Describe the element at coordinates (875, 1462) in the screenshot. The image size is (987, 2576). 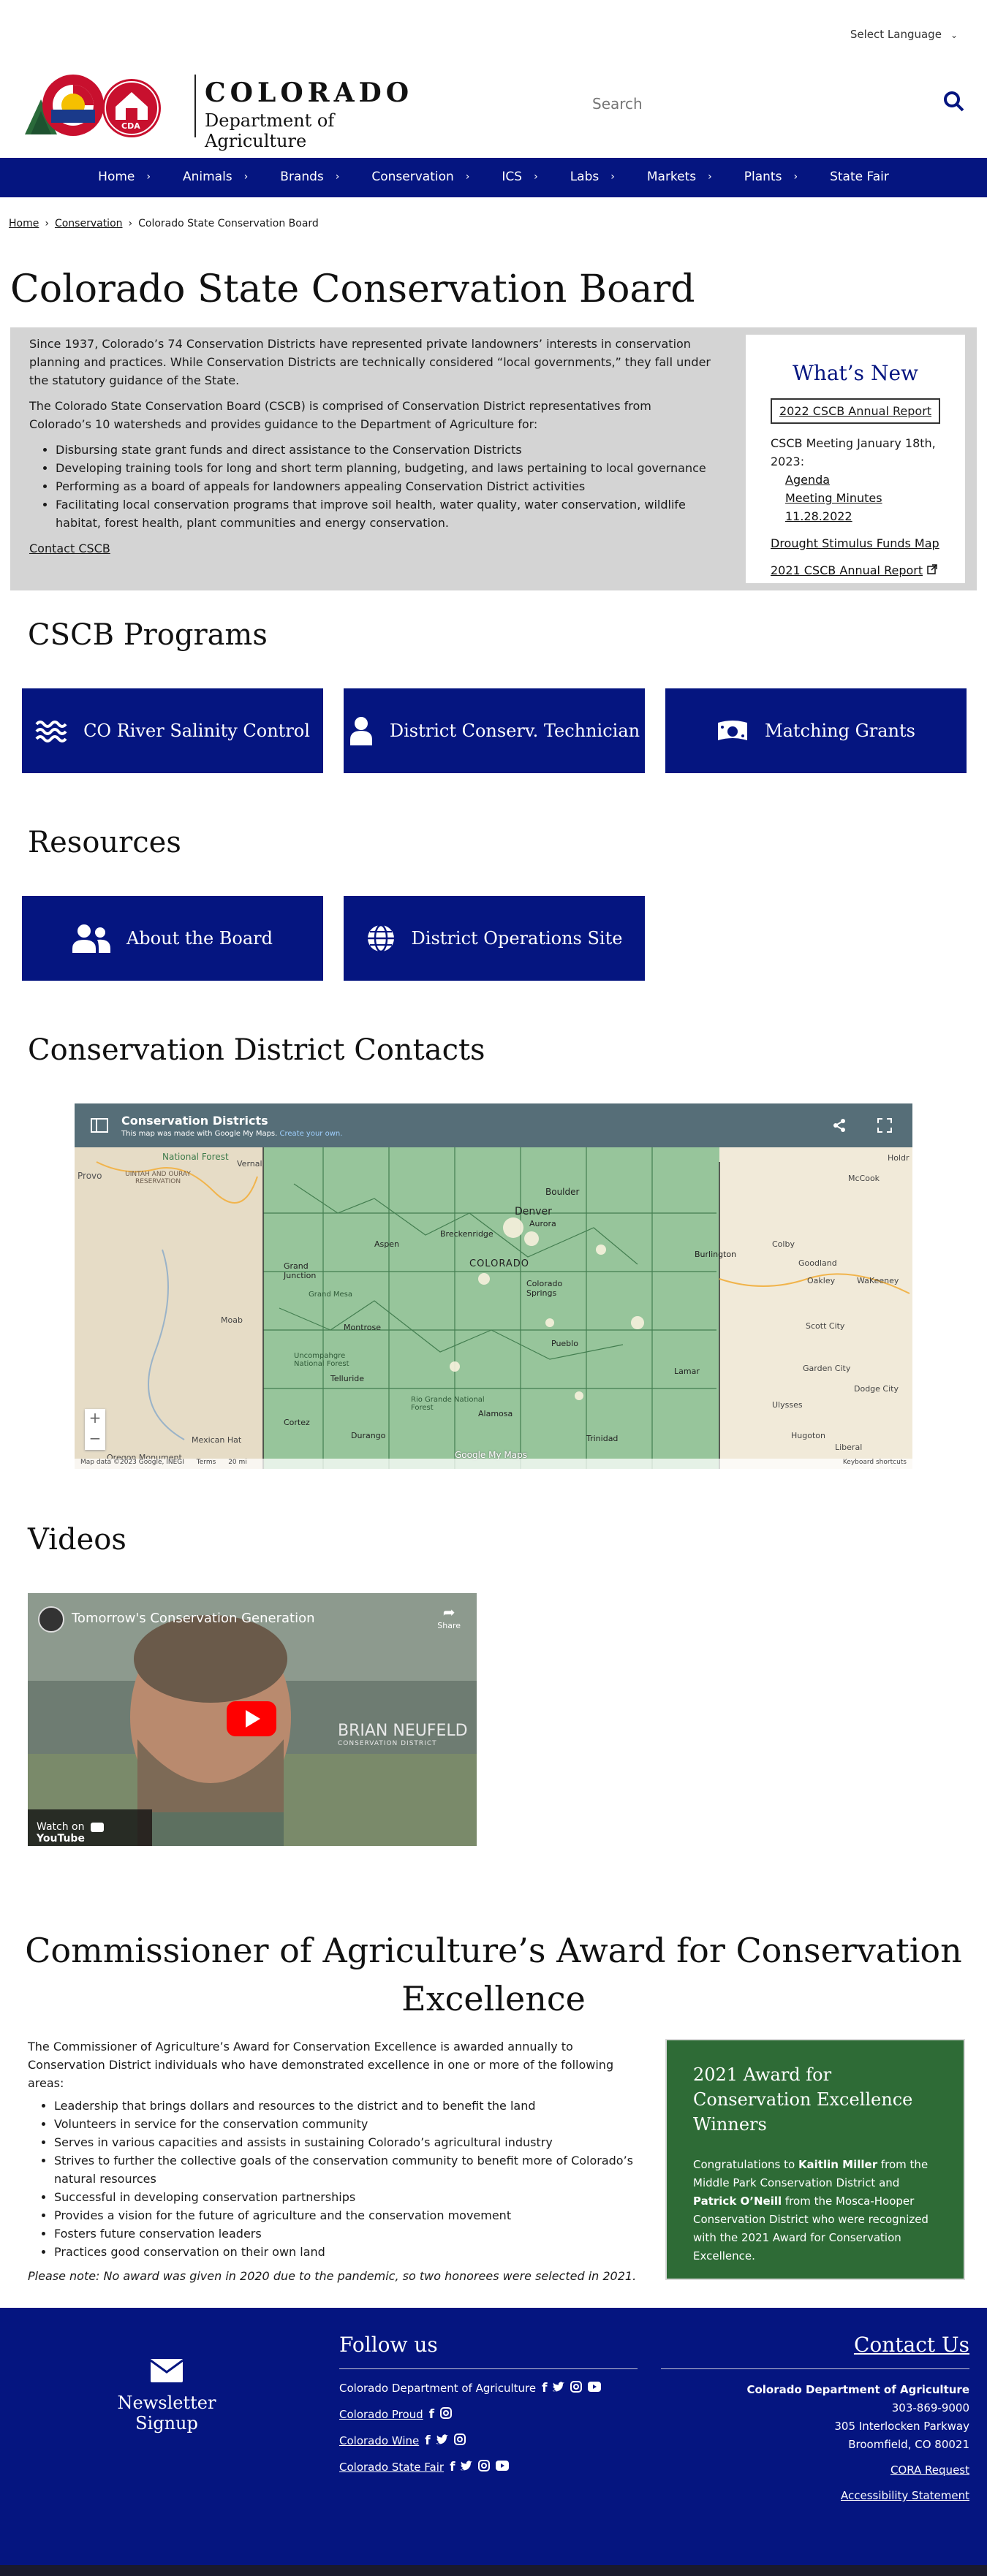
I see `keyboard-shortcuts-link: Keyboard shortcuts` at that location.